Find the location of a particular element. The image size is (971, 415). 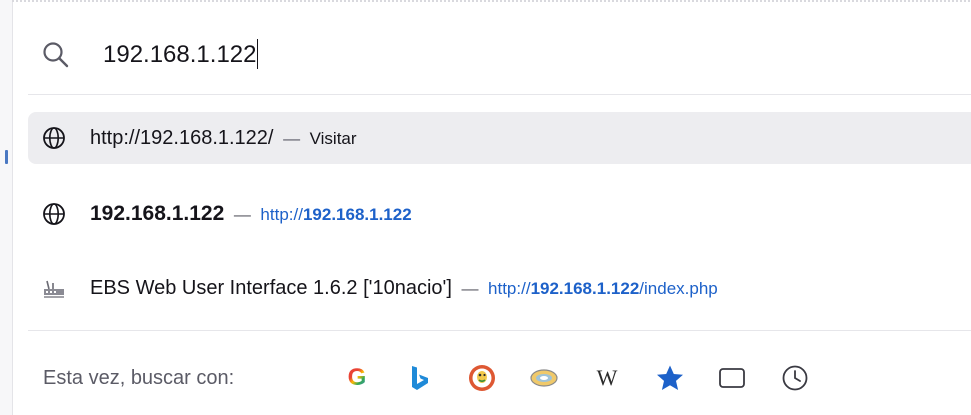

bing-engine-button is located at coordinates (420, 378).